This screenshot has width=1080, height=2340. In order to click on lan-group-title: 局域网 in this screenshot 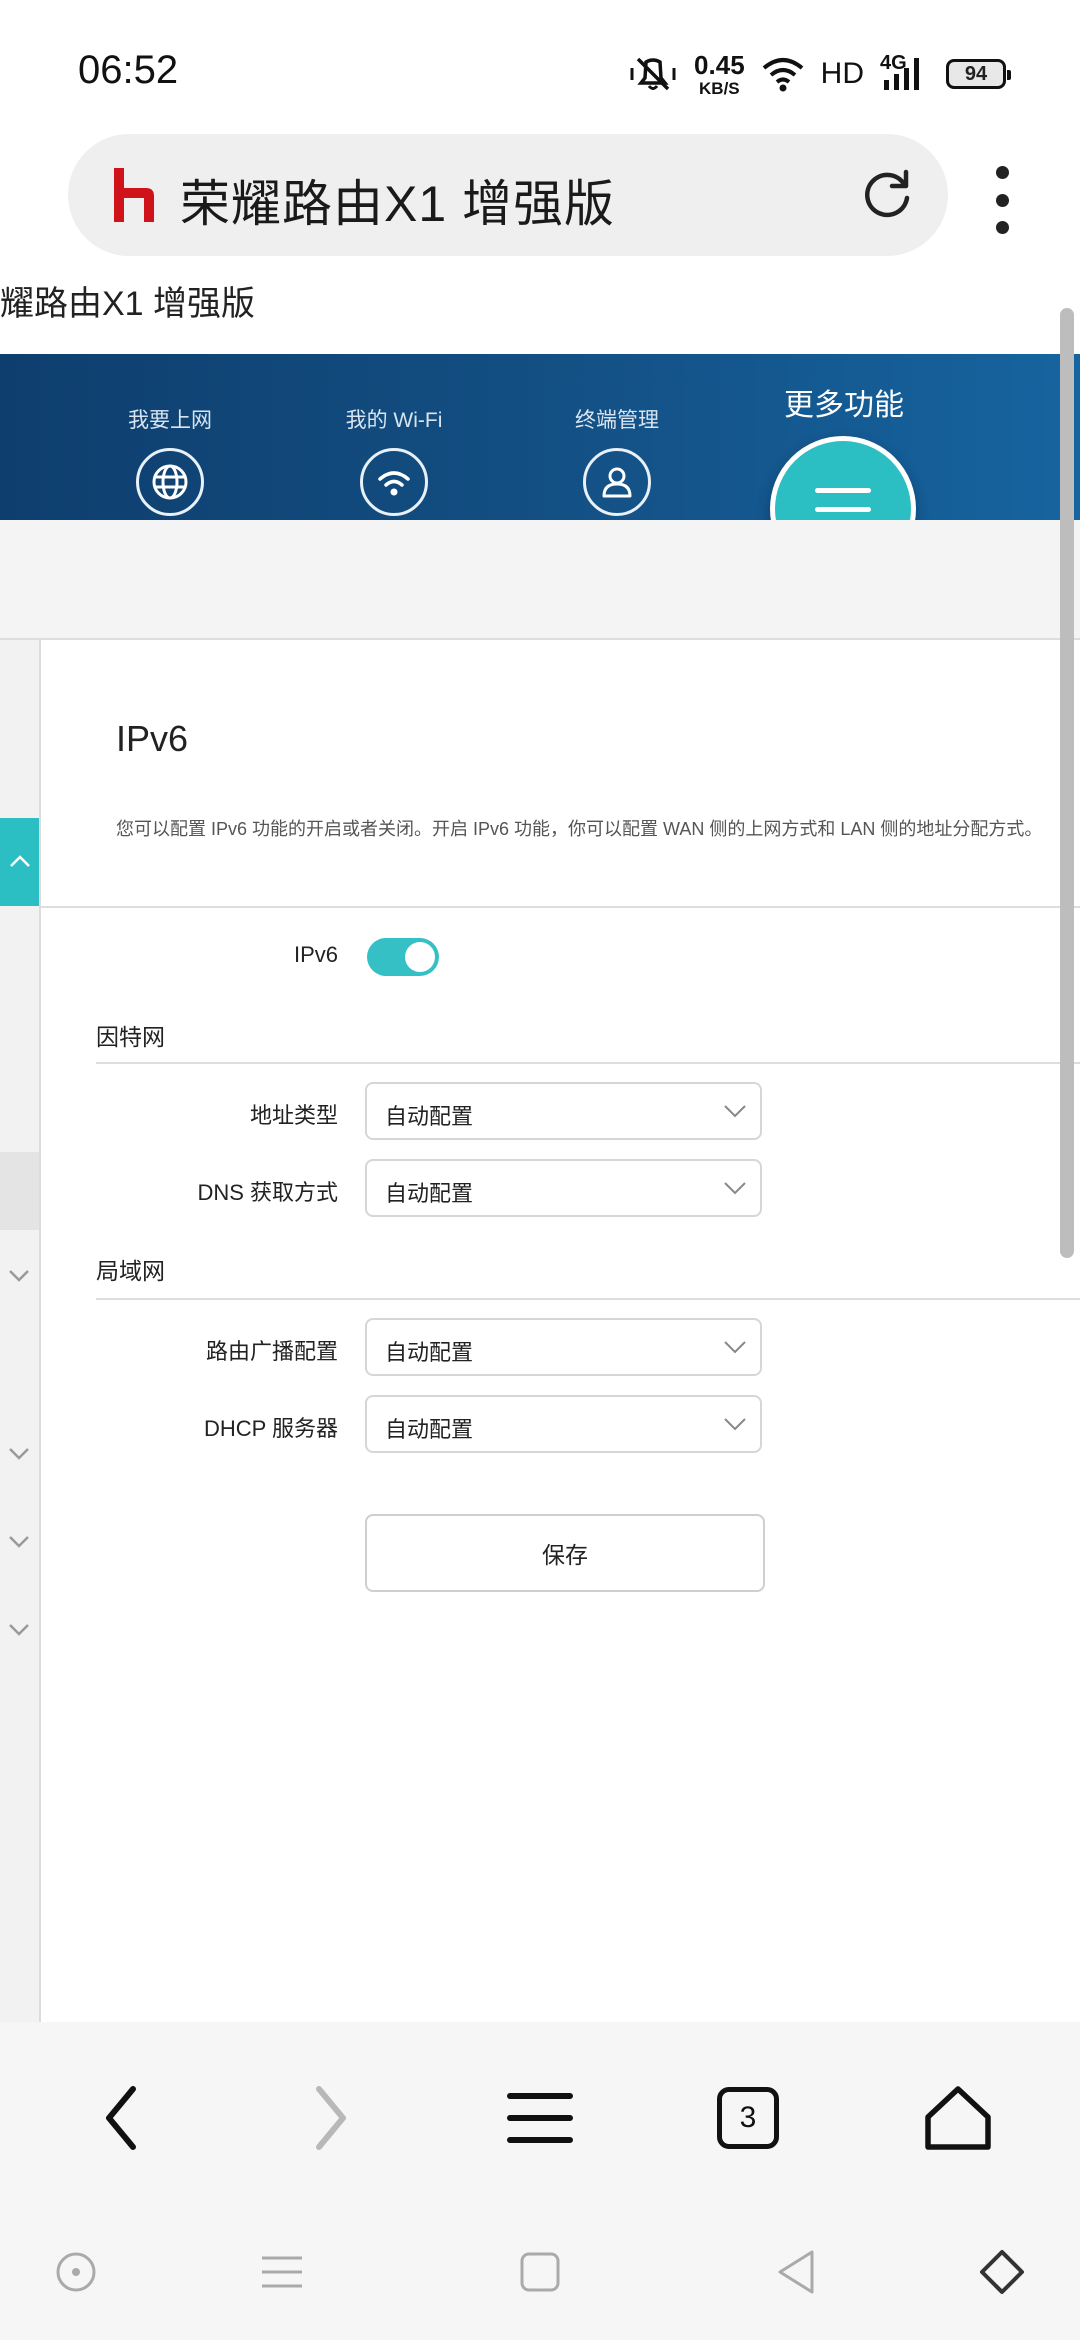, I will do `click(130, 1271)`.